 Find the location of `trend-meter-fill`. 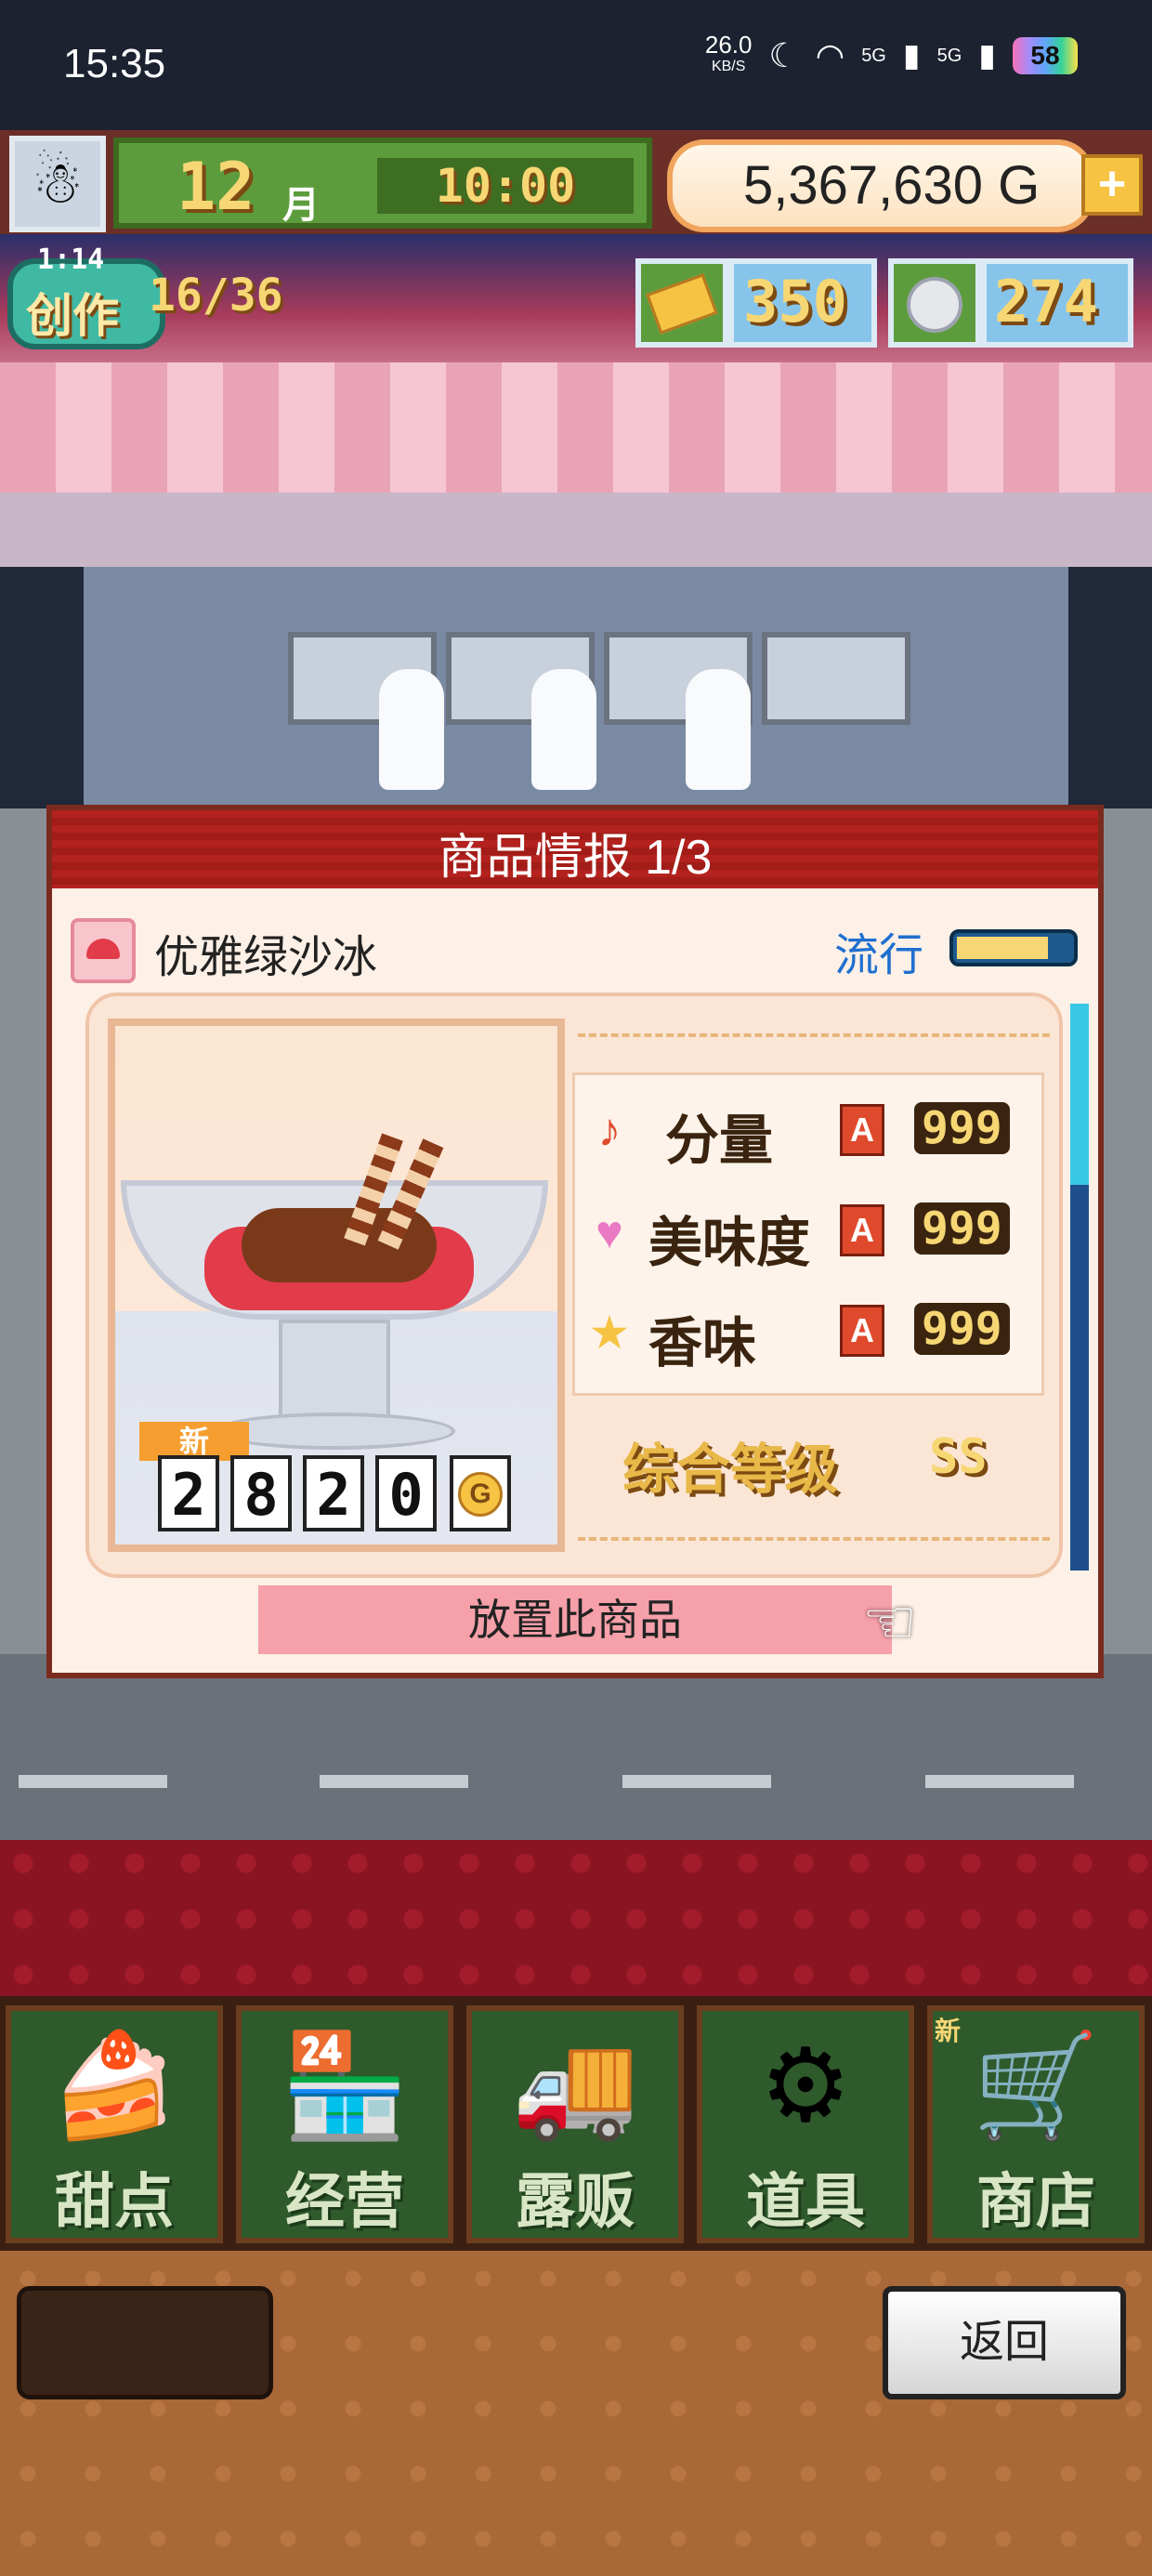

trend-meter-fill is located at coordinates (1002, 948).